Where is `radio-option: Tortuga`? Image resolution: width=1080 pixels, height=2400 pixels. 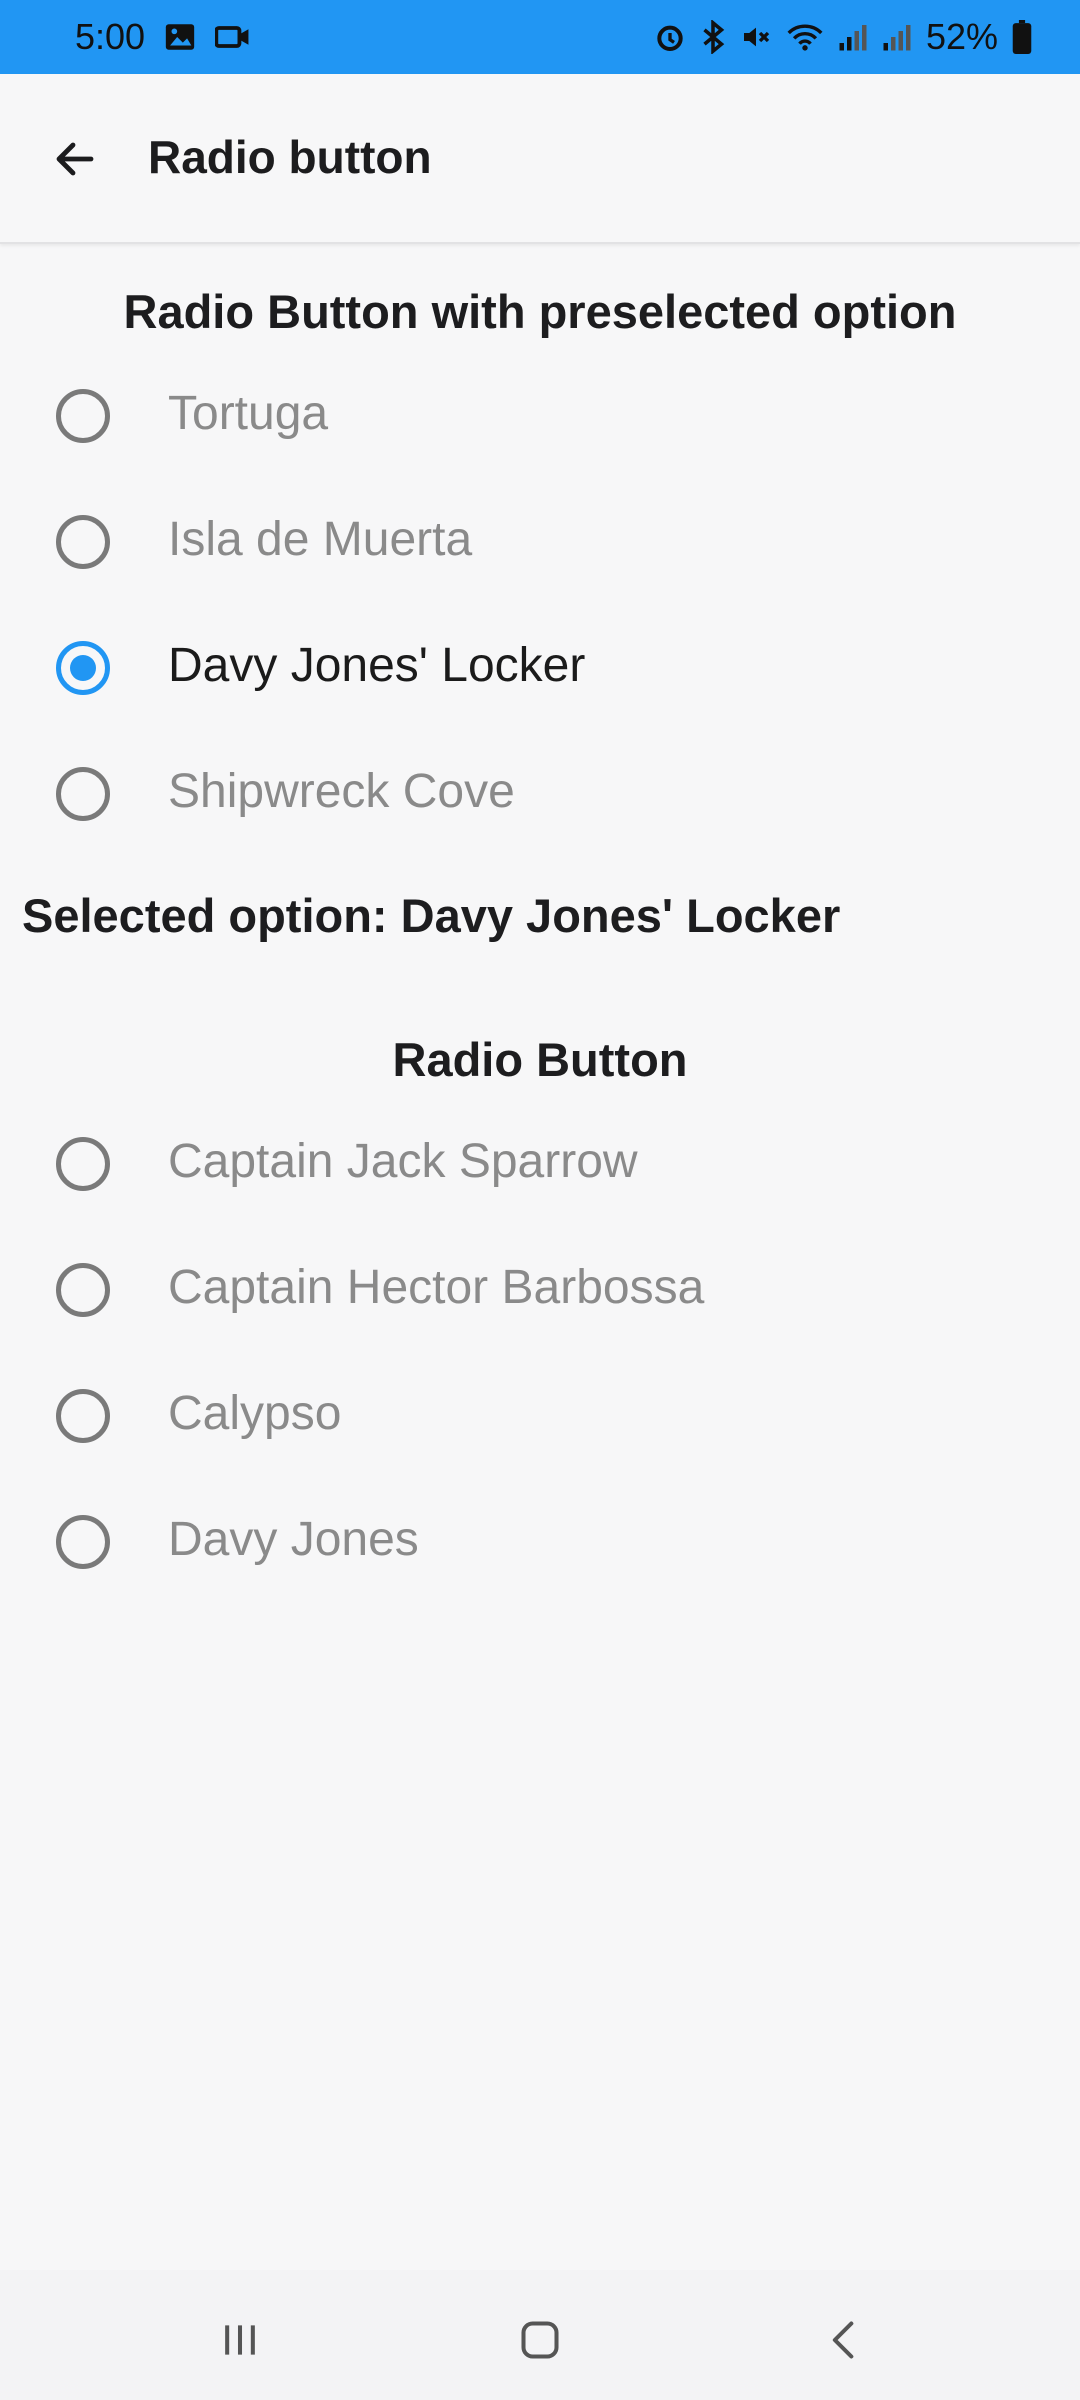 radio-option: Tortuga is located at coordinates (540, 416).